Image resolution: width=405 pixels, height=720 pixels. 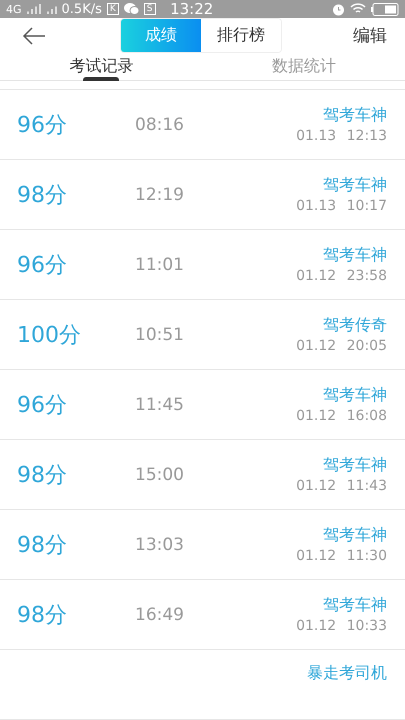 I want to click on duration-text: 12:19, so click(x=160, y=194).